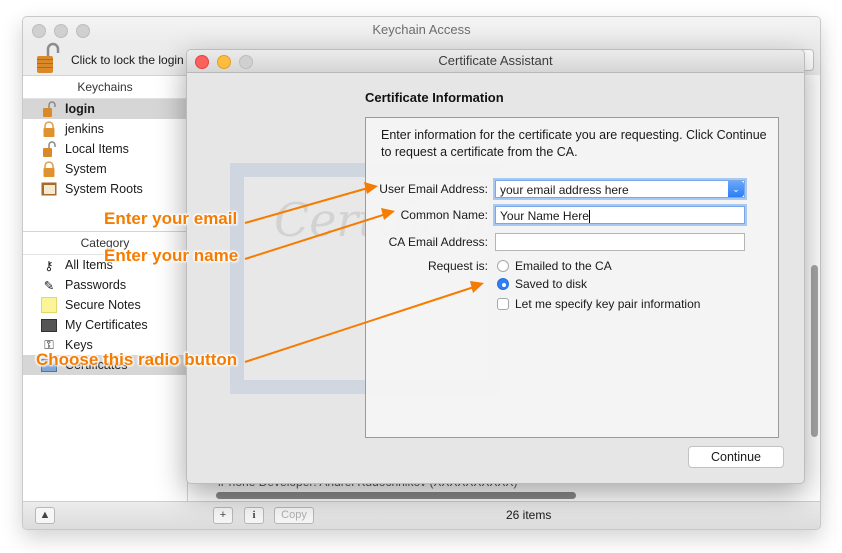  Describe the element at coordinates (105, 109) in the screenshot. I see `sidebar-item-login: login` at that location.